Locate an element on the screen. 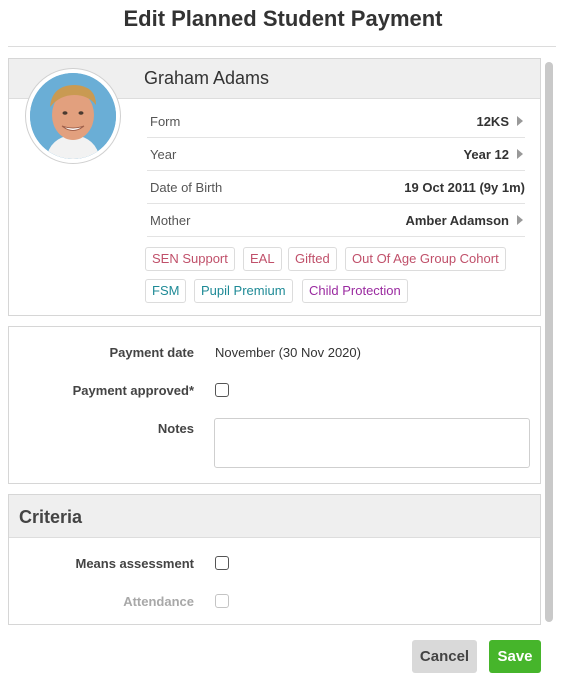 This screenshot has width=566, height=683. title-divider is located at coordinates (282, 46).